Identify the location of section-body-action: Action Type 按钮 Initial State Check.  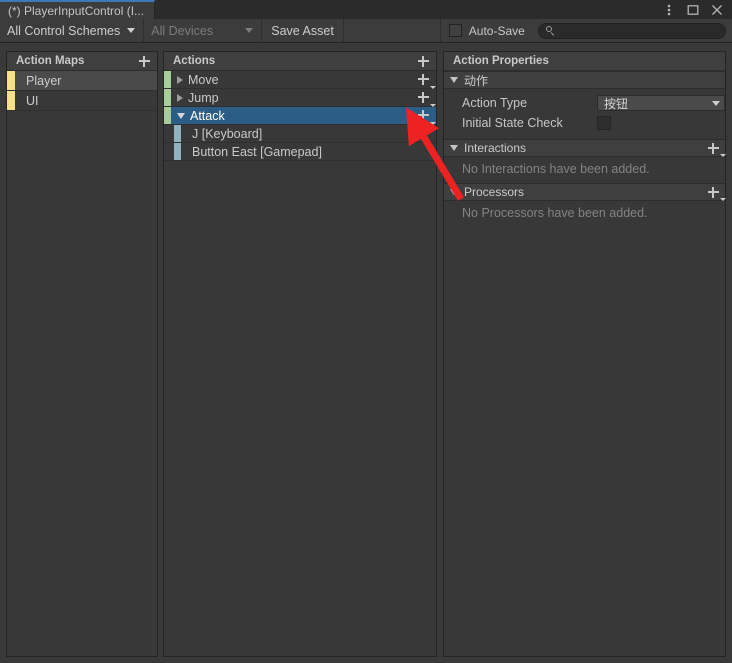
(584, 114).